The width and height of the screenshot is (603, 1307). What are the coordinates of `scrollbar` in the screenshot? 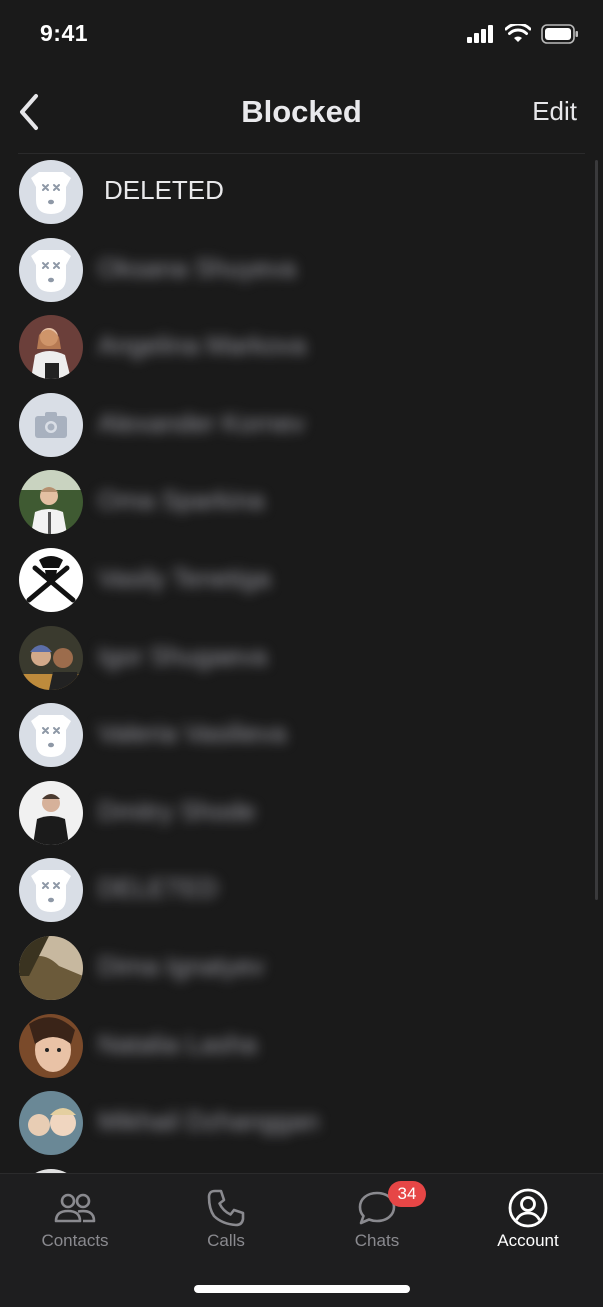 It's located at (596, 530).